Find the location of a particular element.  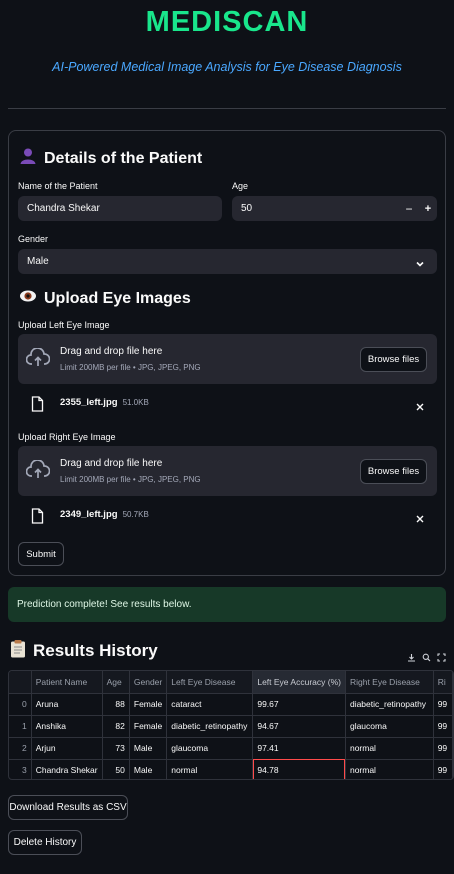

eye-icon is located at coordinates (28, 298).